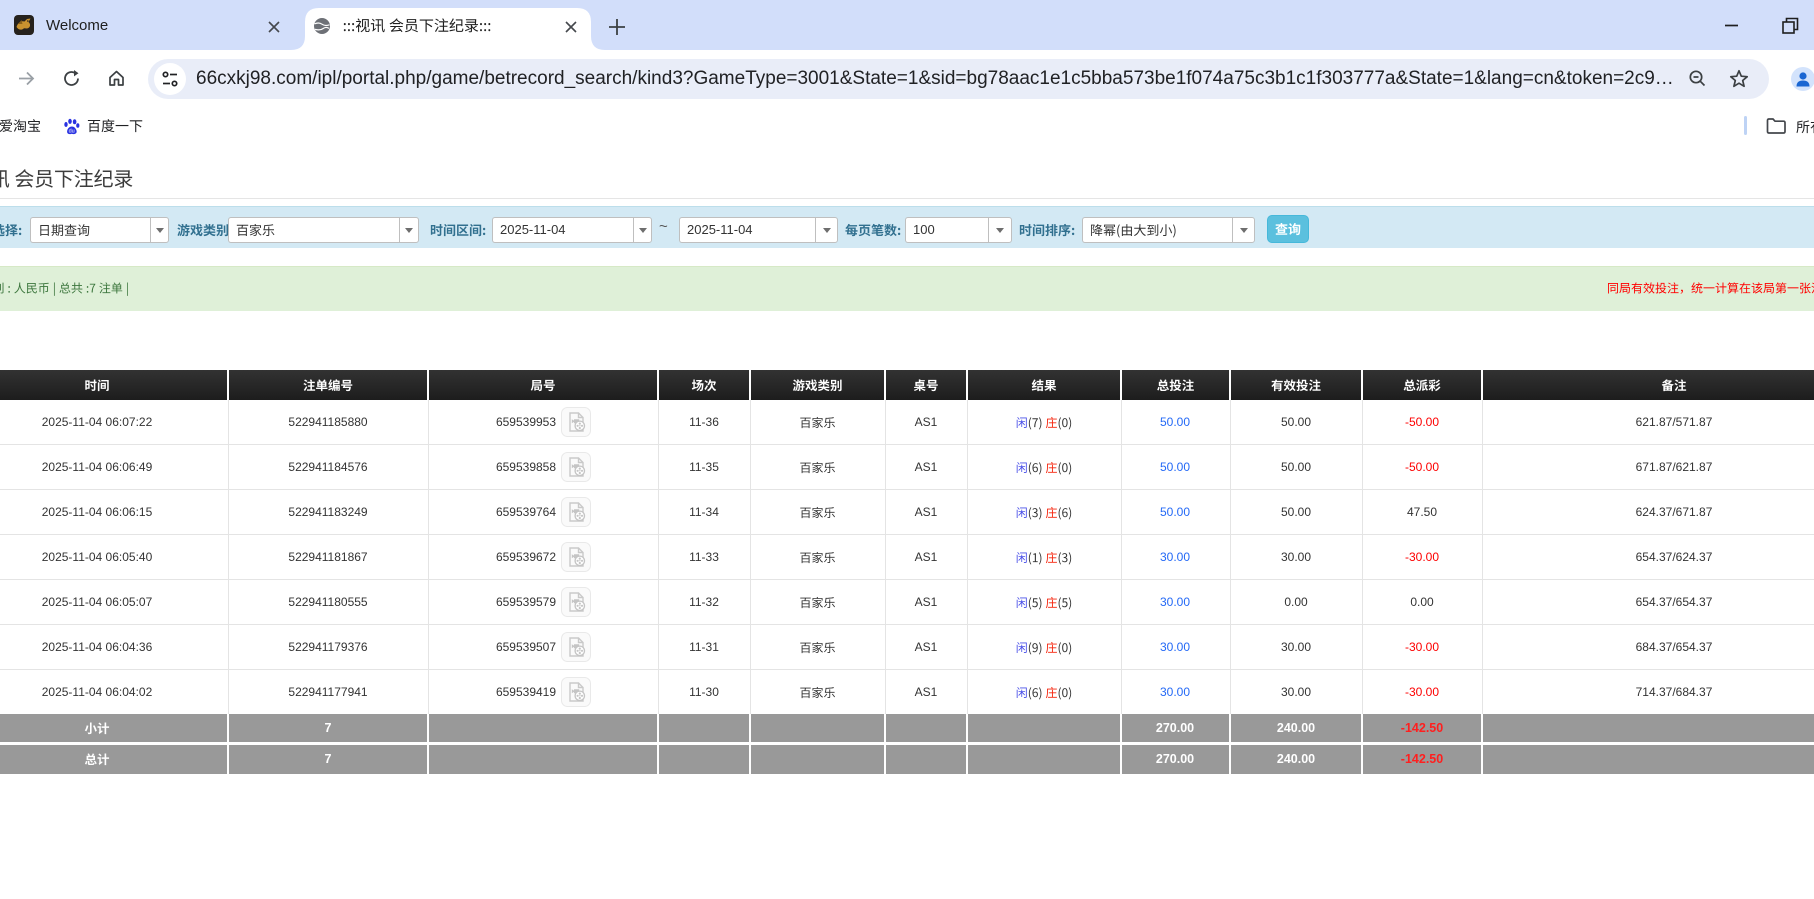  I want to click on svg-text: du, so click(72, 131).